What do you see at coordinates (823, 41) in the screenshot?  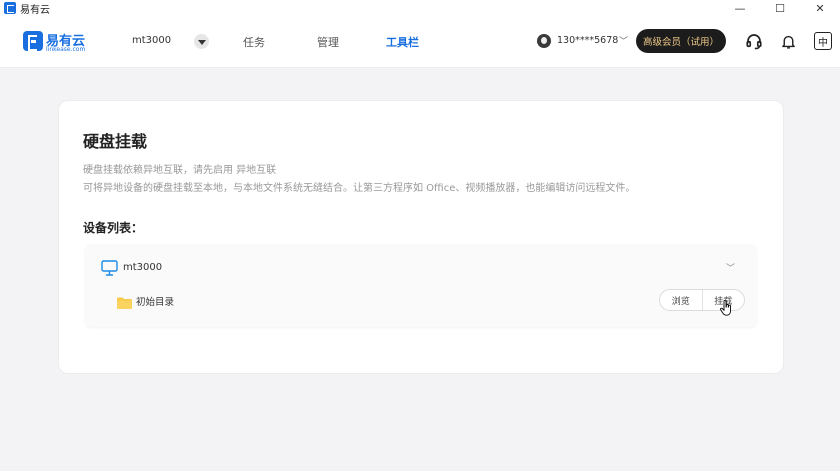 I see `language-toggle: 中` at bounding box center [823, 41].